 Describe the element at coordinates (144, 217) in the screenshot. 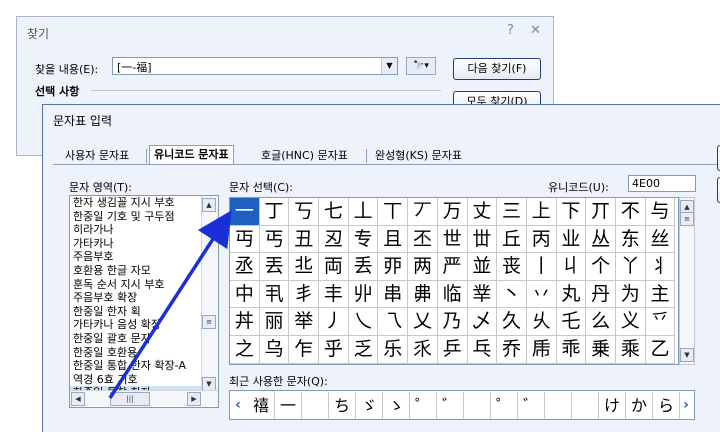

I see `area-list-item: 한중일 기호 및 구두점` at that location.